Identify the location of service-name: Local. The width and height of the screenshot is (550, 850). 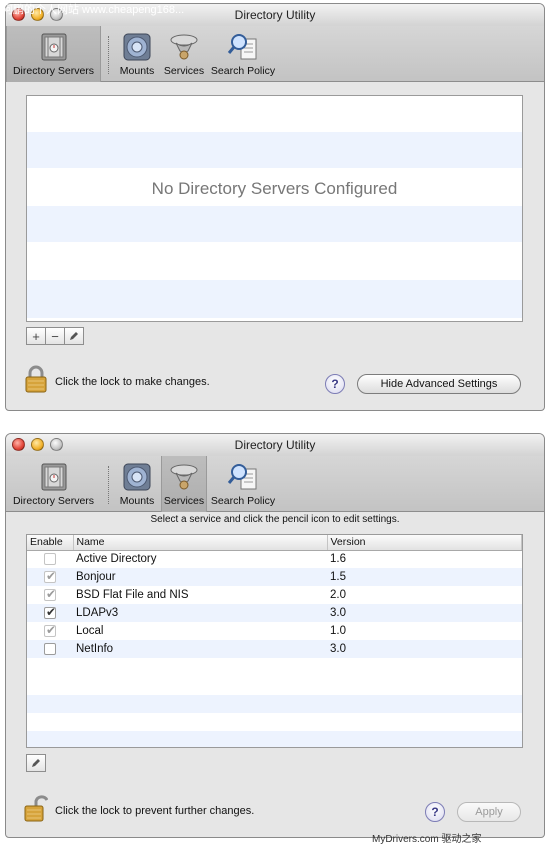
(90, 631).